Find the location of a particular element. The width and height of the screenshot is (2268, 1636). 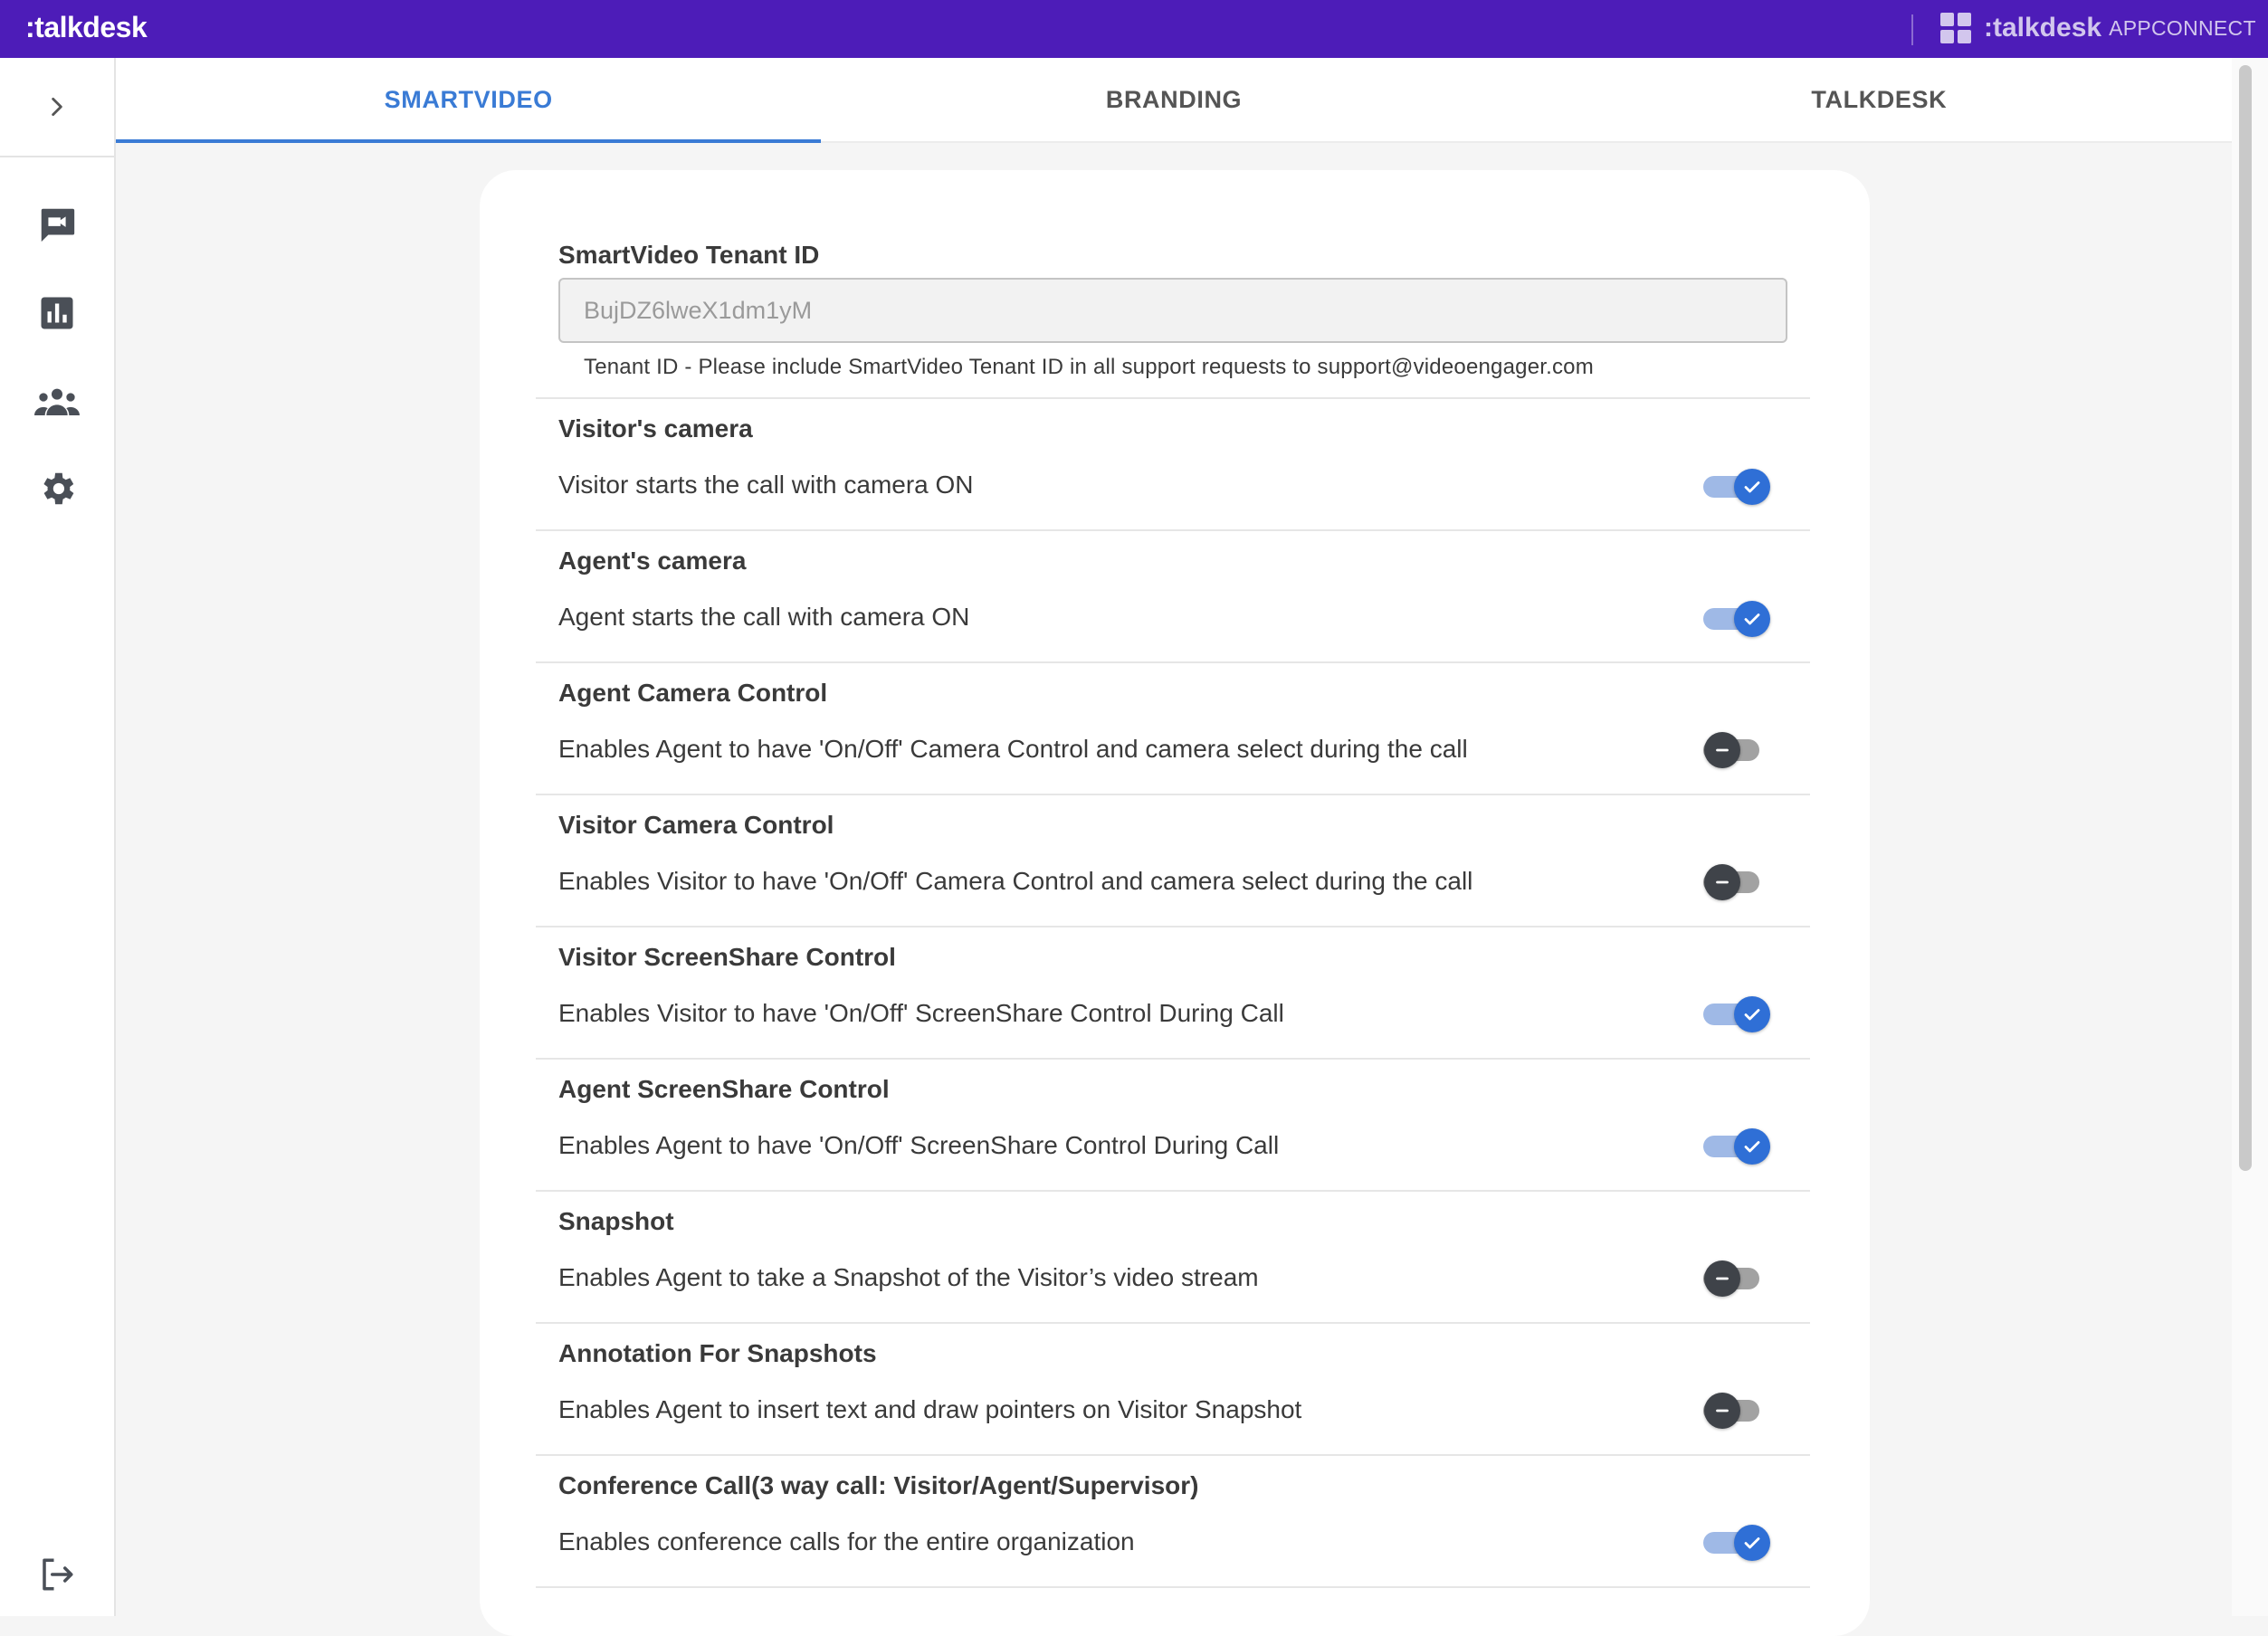

video-chat-icon is located at coordinates (58, 225).